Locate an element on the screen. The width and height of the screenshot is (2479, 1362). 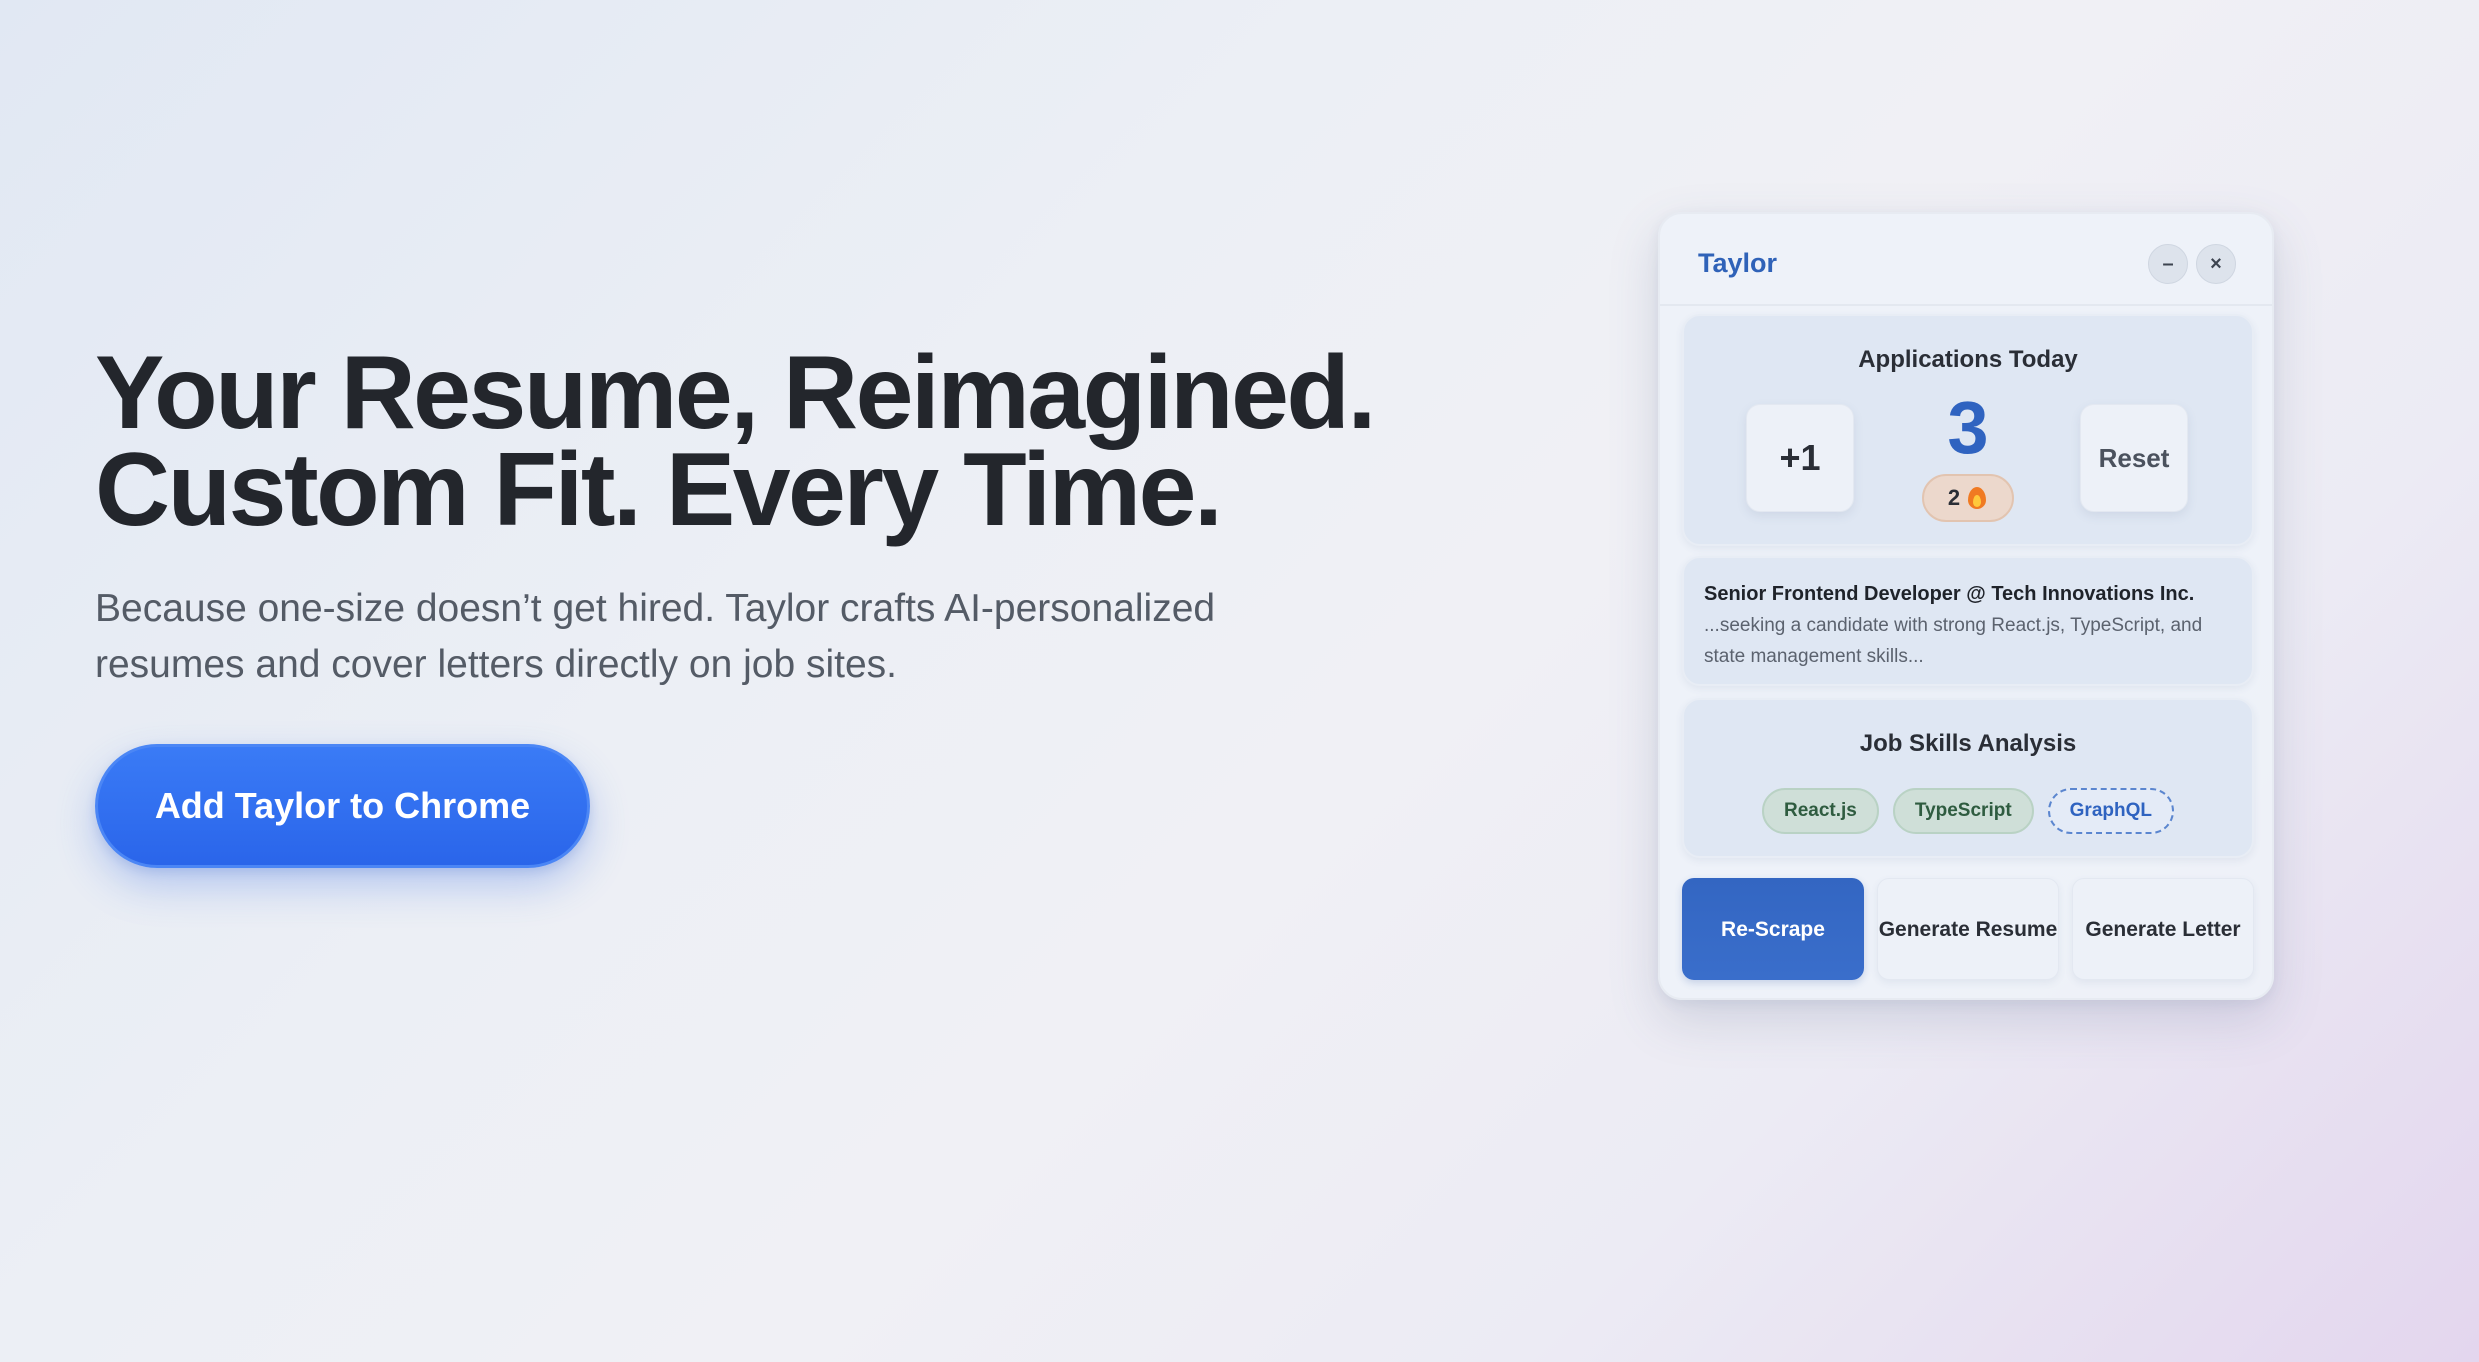
applications-title: Applications Today is located at coordinates (1968, 359).